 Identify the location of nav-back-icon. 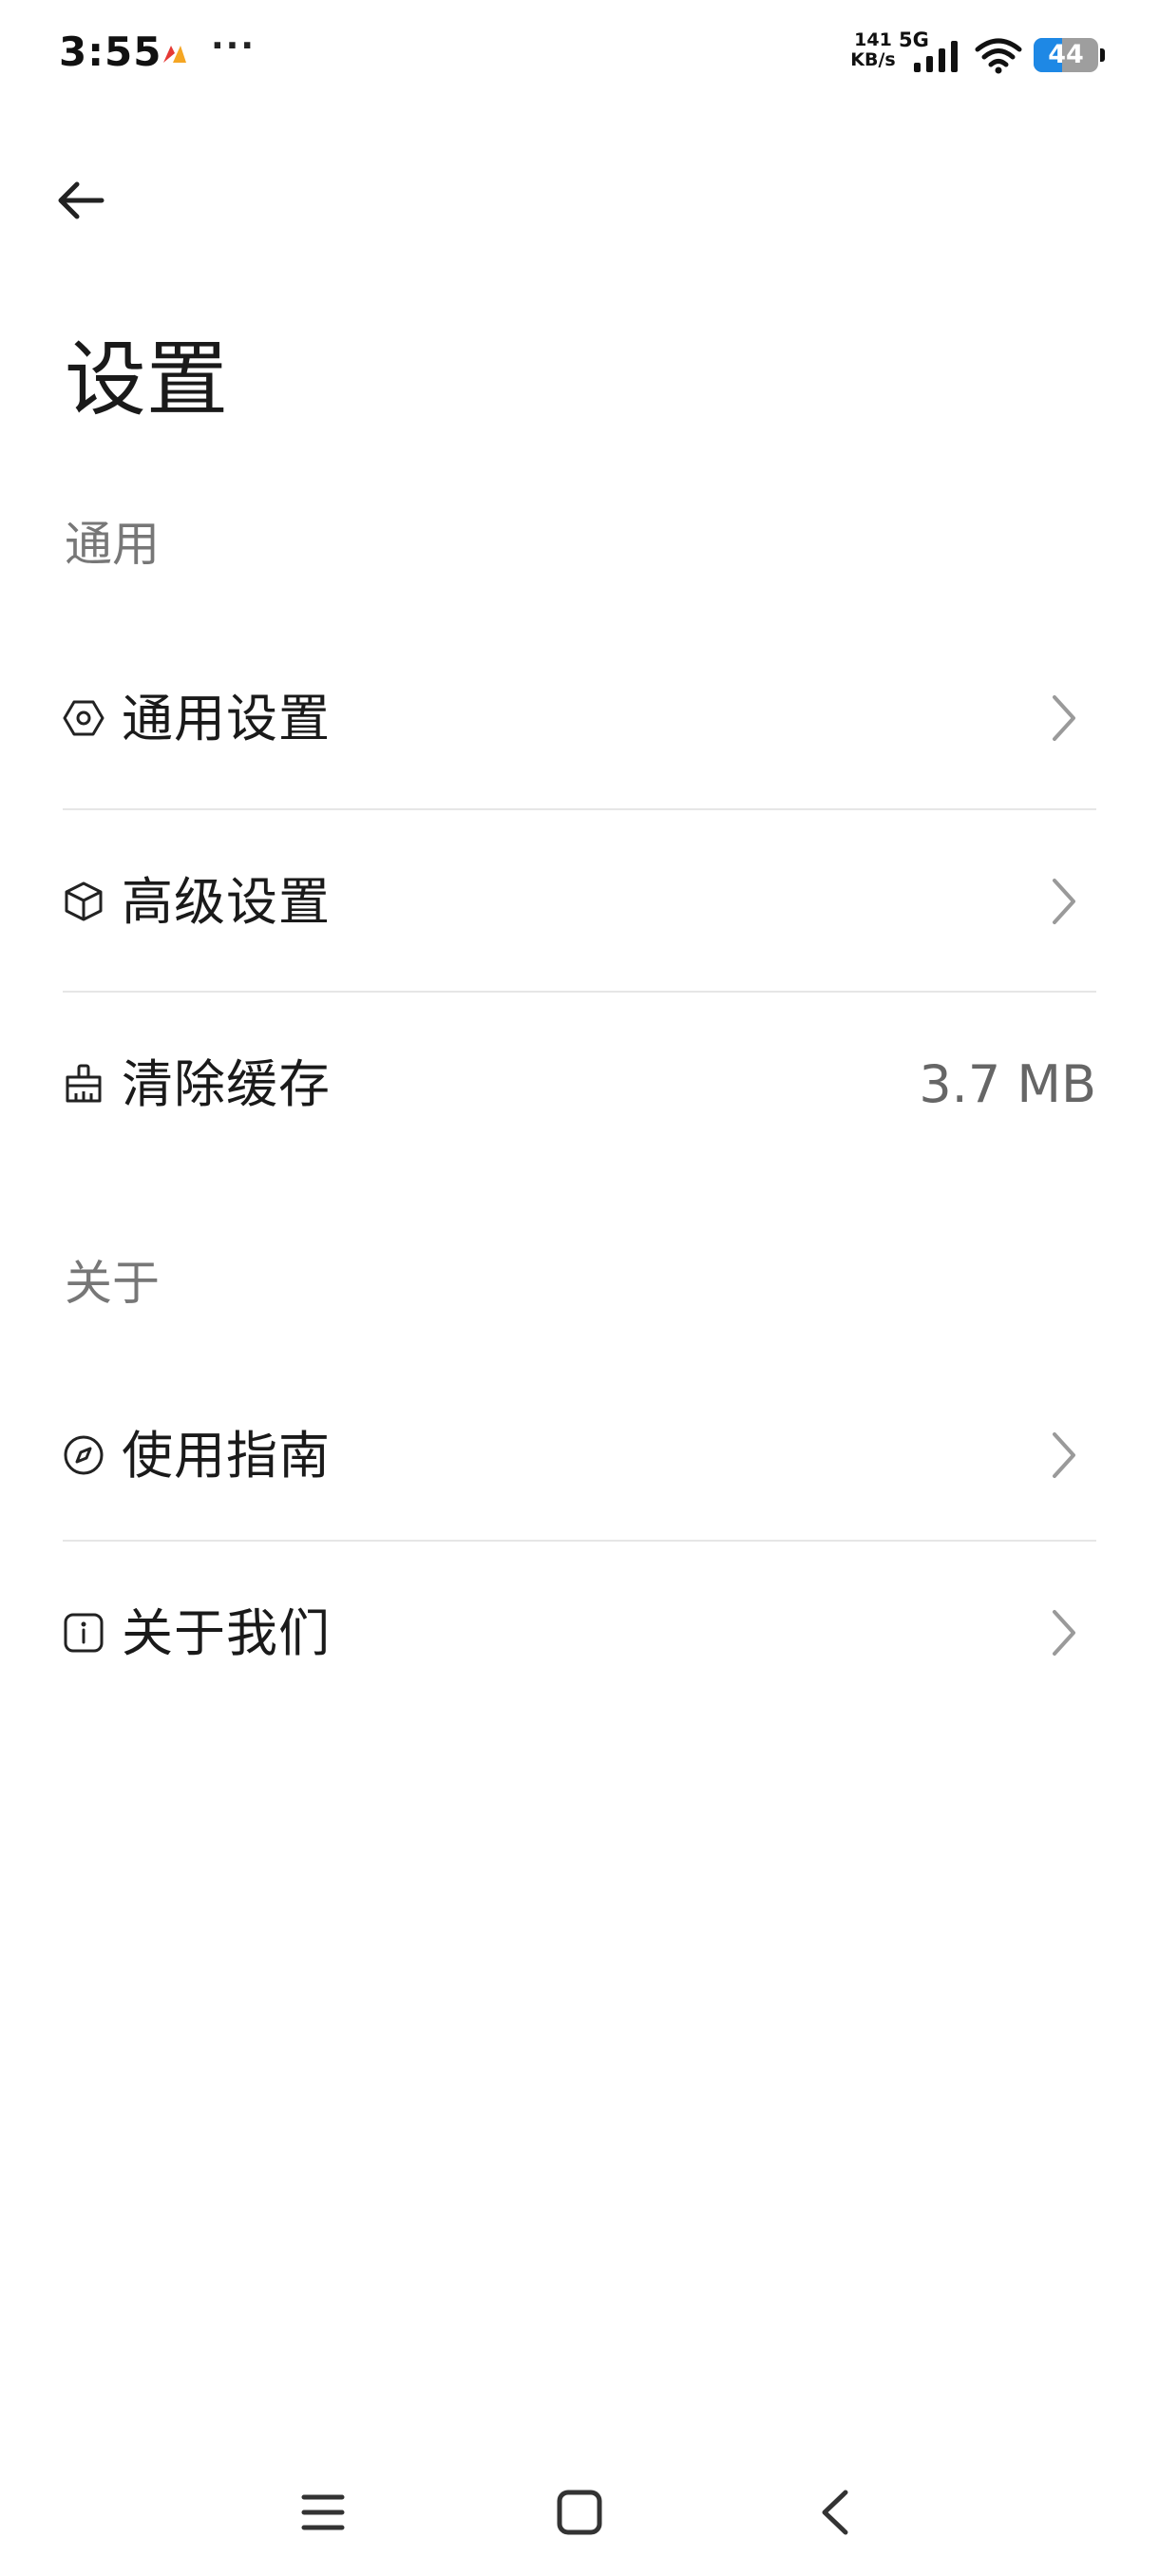
(835, 2512).